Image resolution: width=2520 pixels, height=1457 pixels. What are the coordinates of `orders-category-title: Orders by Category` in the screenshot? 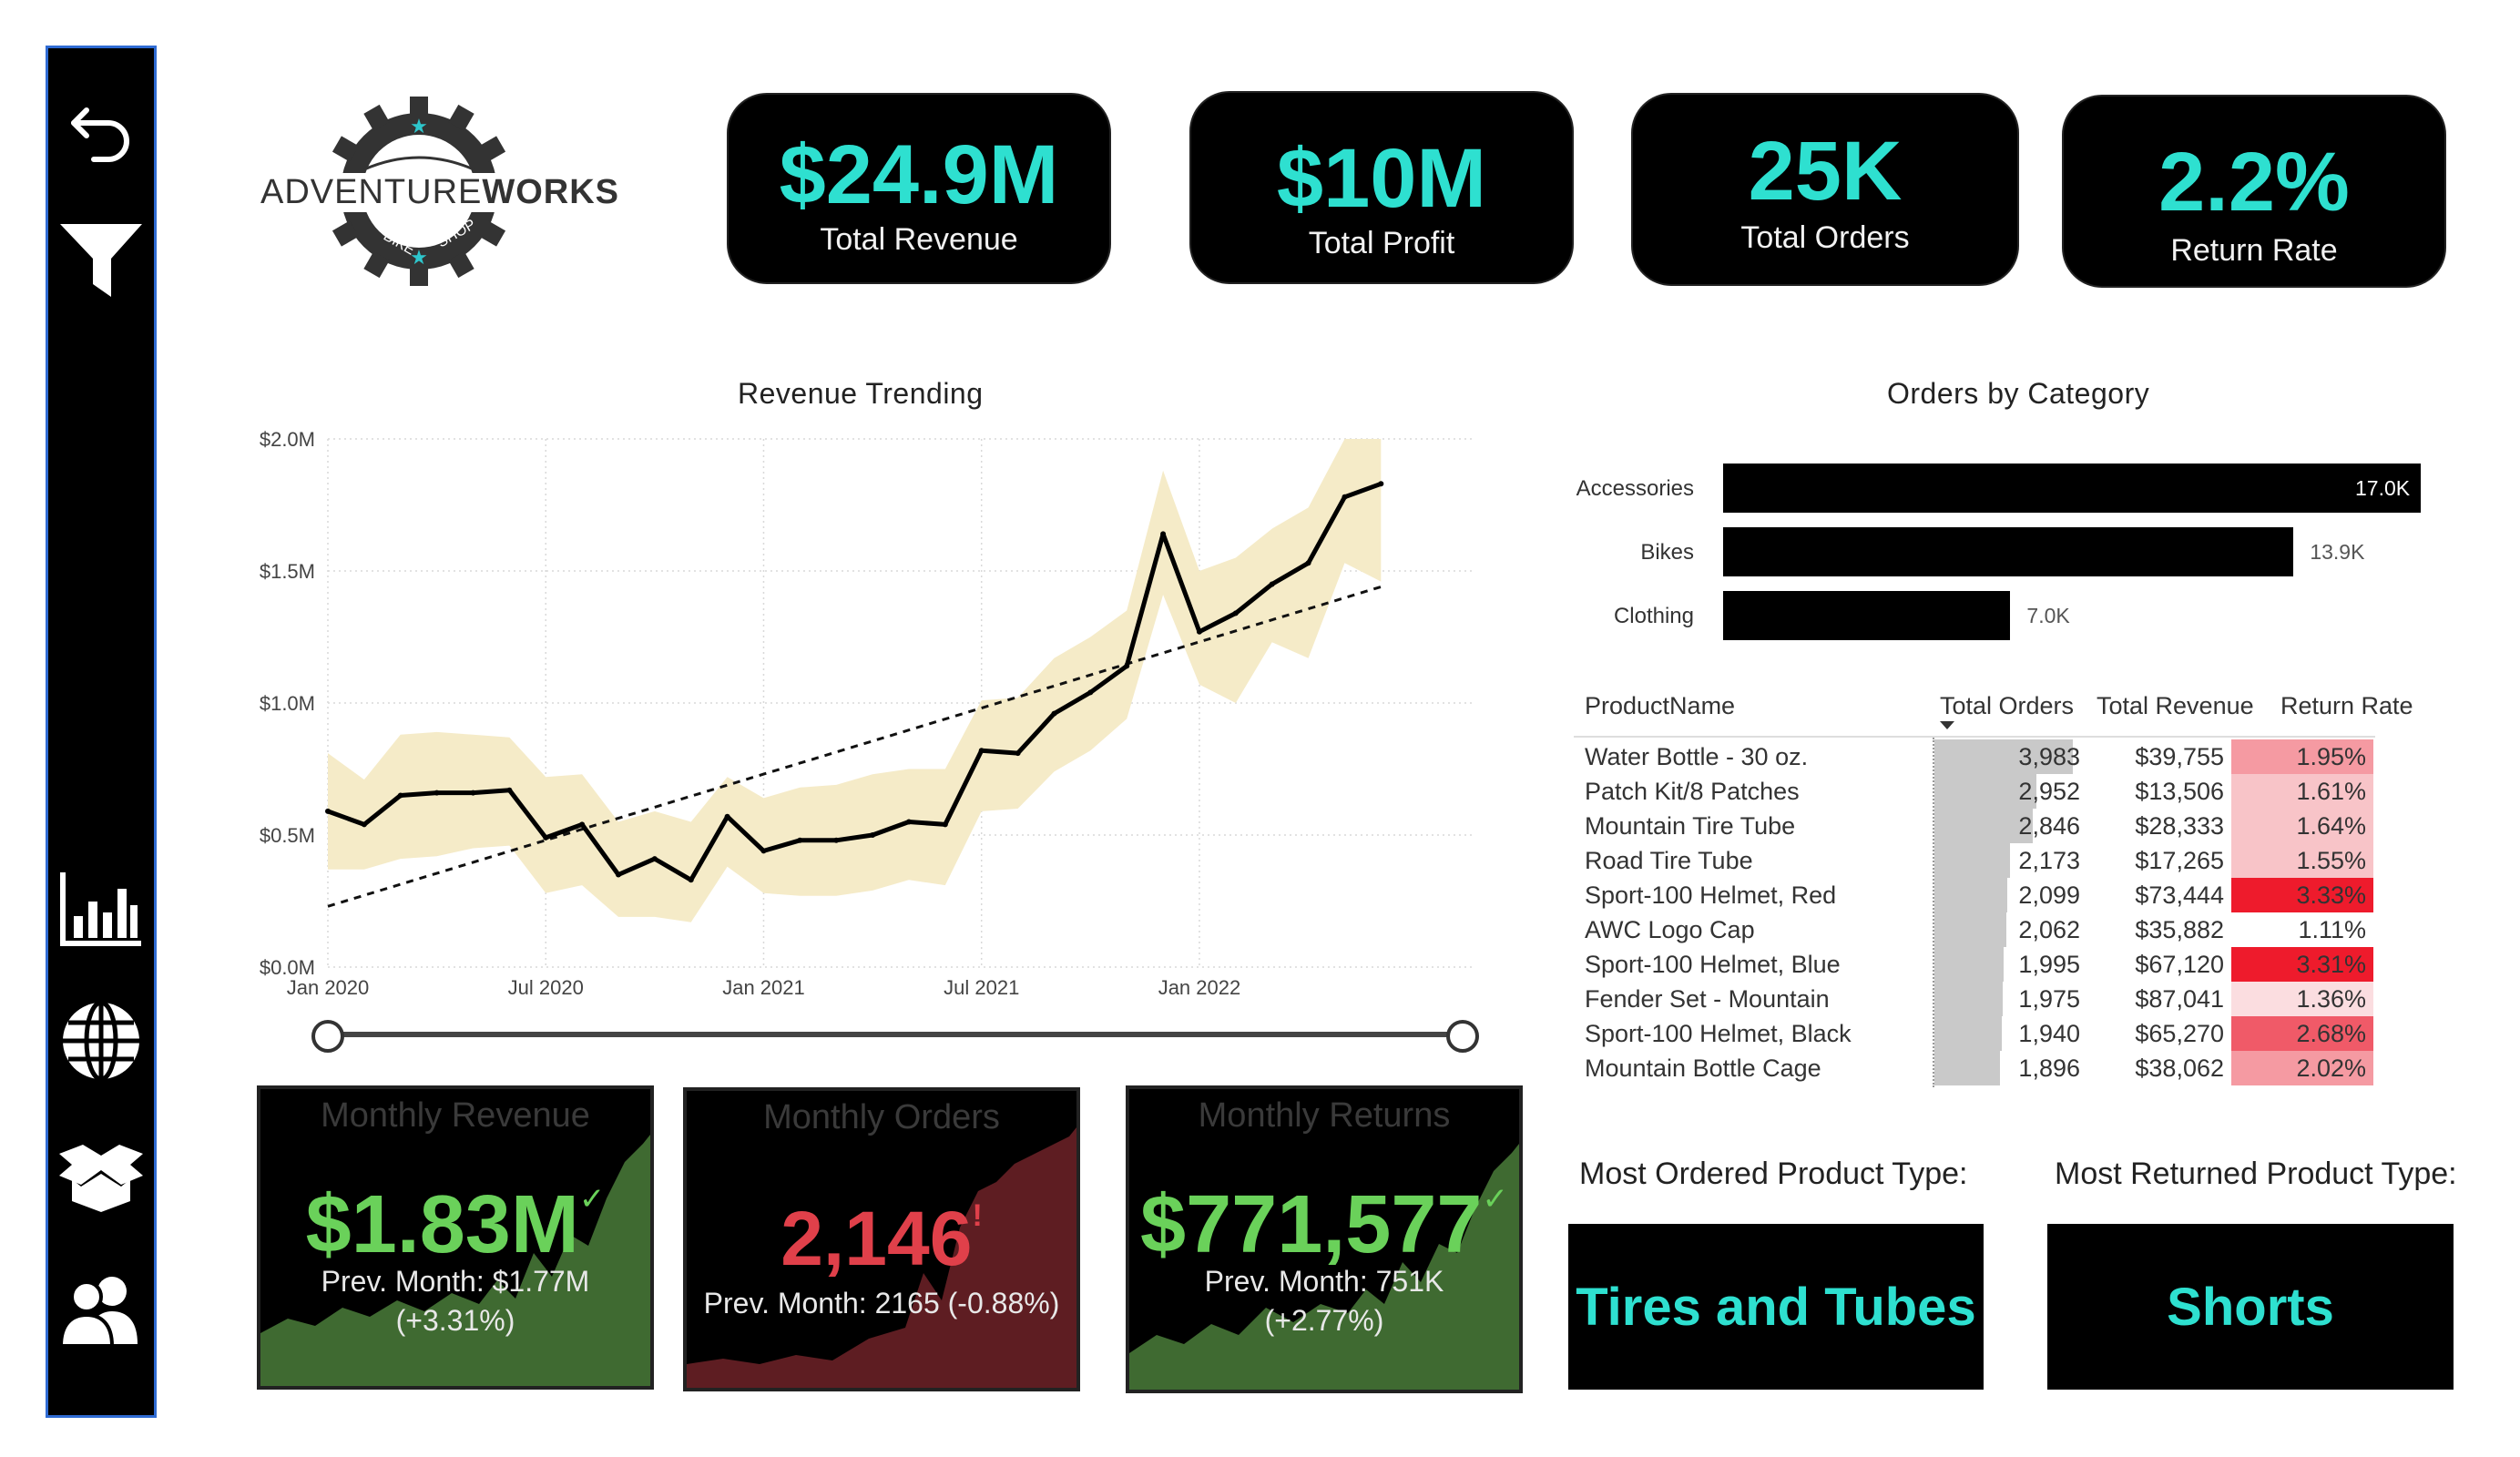 It's located at (2018, 393).